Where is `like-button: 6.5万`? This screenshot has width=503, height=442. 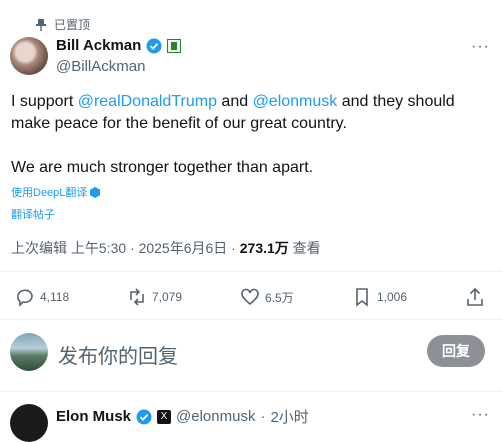 like-button: 6.5万 is located at coordinates (267, 297).